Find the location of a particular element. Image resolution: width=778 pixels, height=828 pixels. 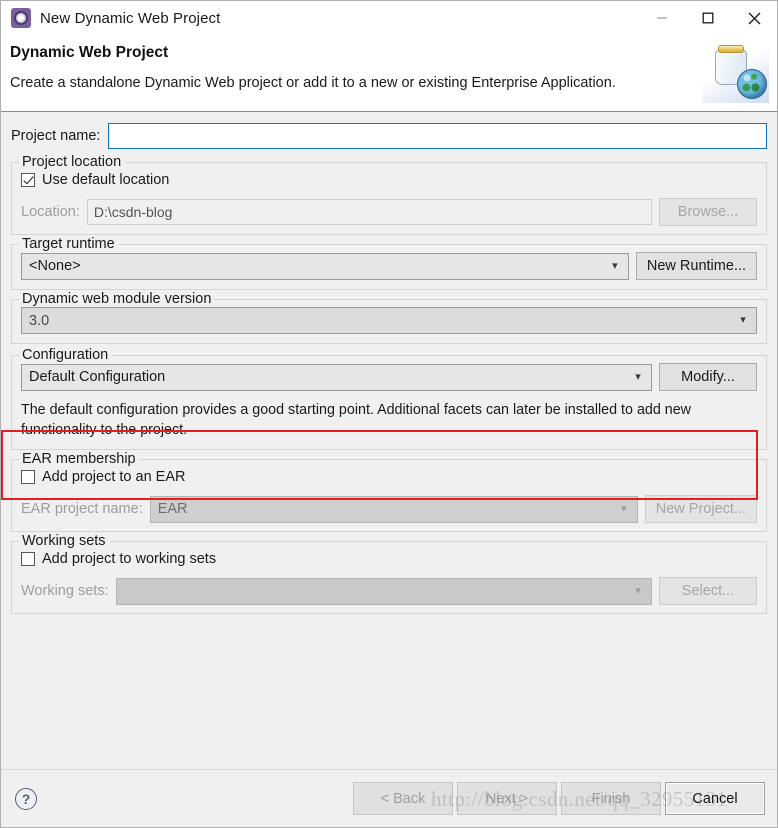

window-controls is located at coordinates (708, 18).